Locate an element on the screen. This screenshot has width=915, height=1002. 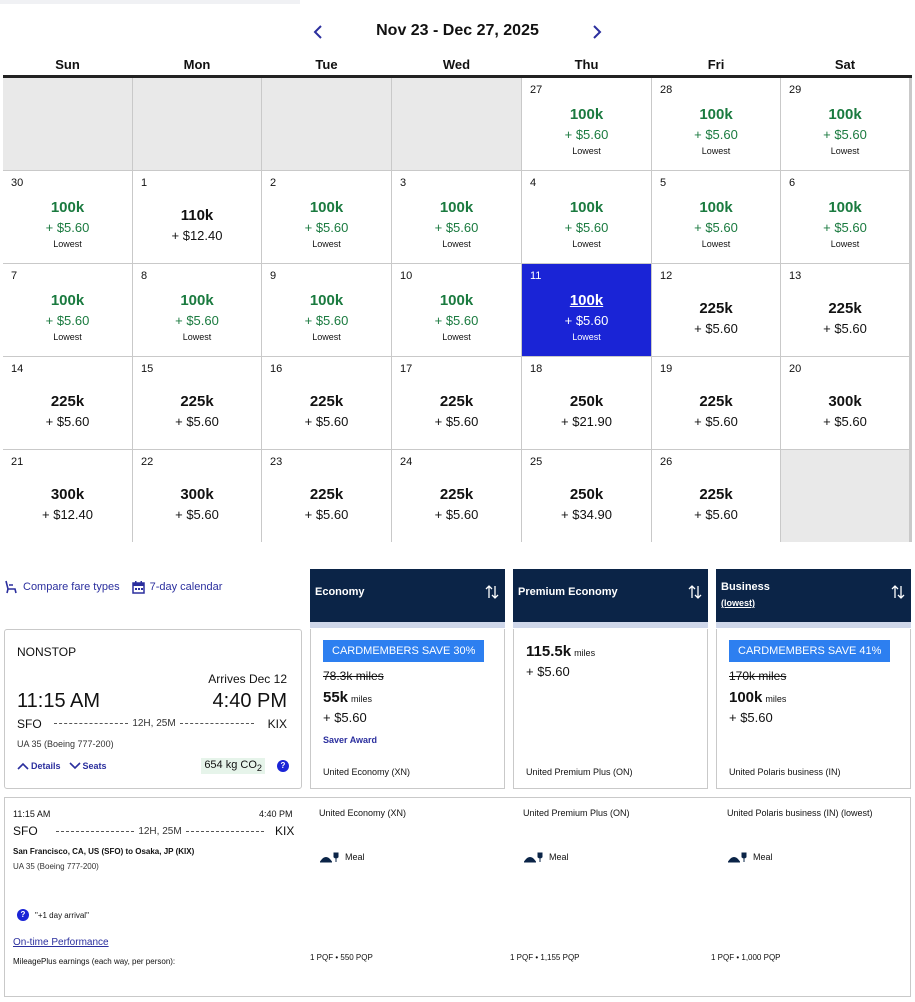
economy-column-label: Economy is located at coordinates (340, 592).